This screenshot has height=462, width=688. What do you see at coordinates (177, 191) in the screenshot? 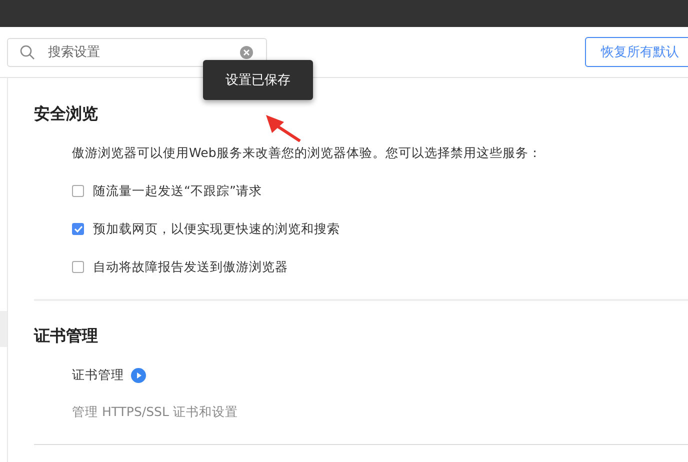
I see `checkbox-label: 随流量一起发送“不跟踪”请求` at bounding box center [177, 191].